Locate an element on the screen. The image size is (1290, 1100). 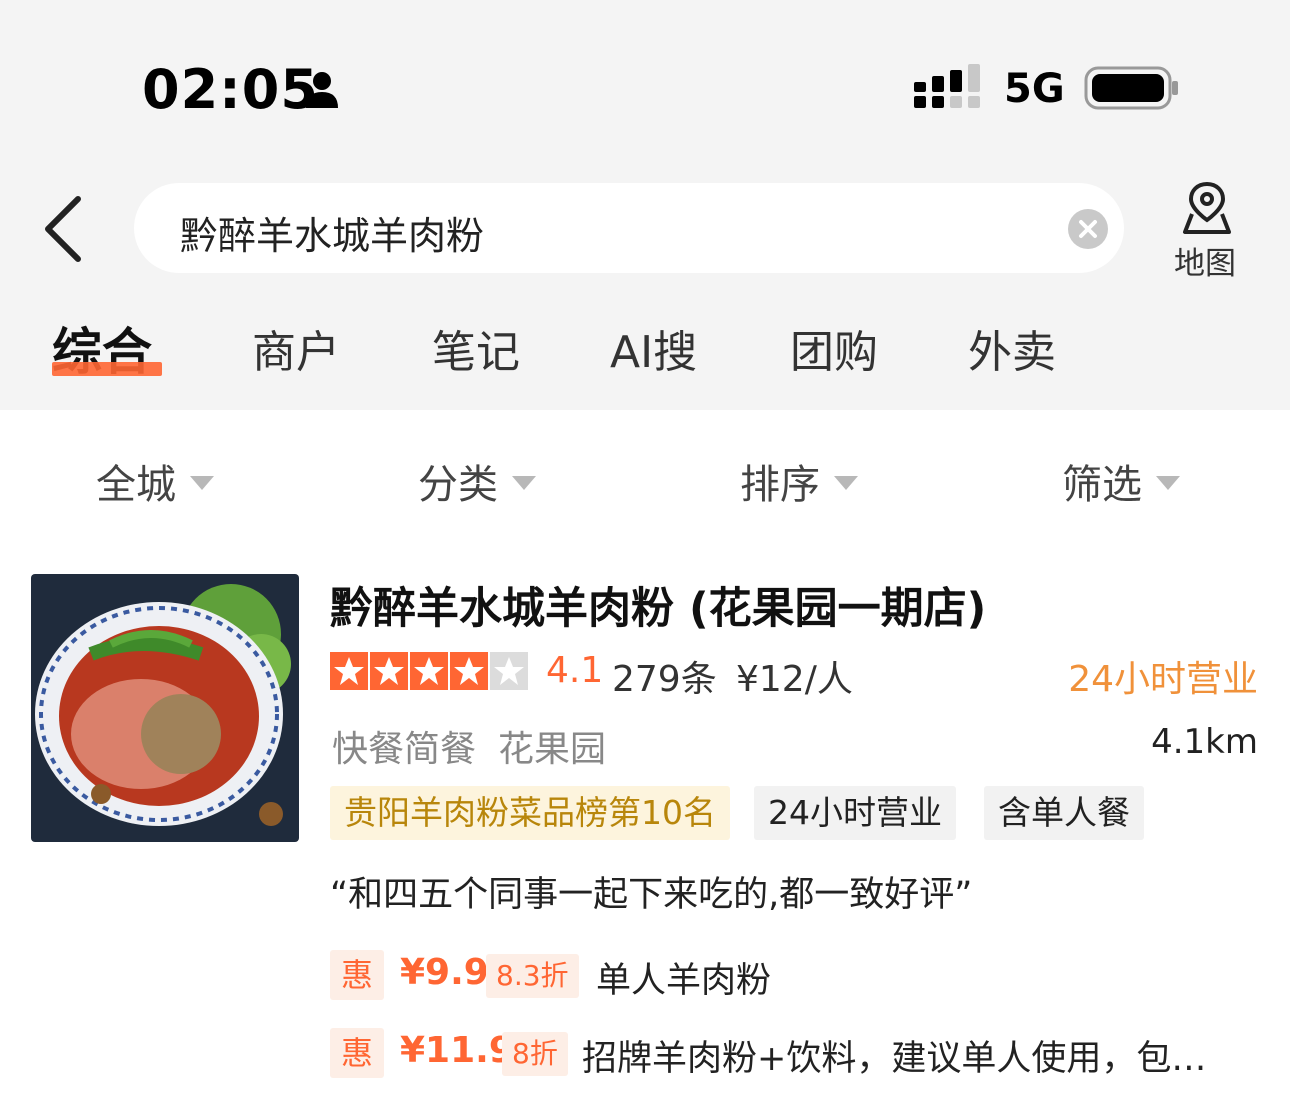
feature-tag: 含单人餐 is located at coordinates (1064, 813).